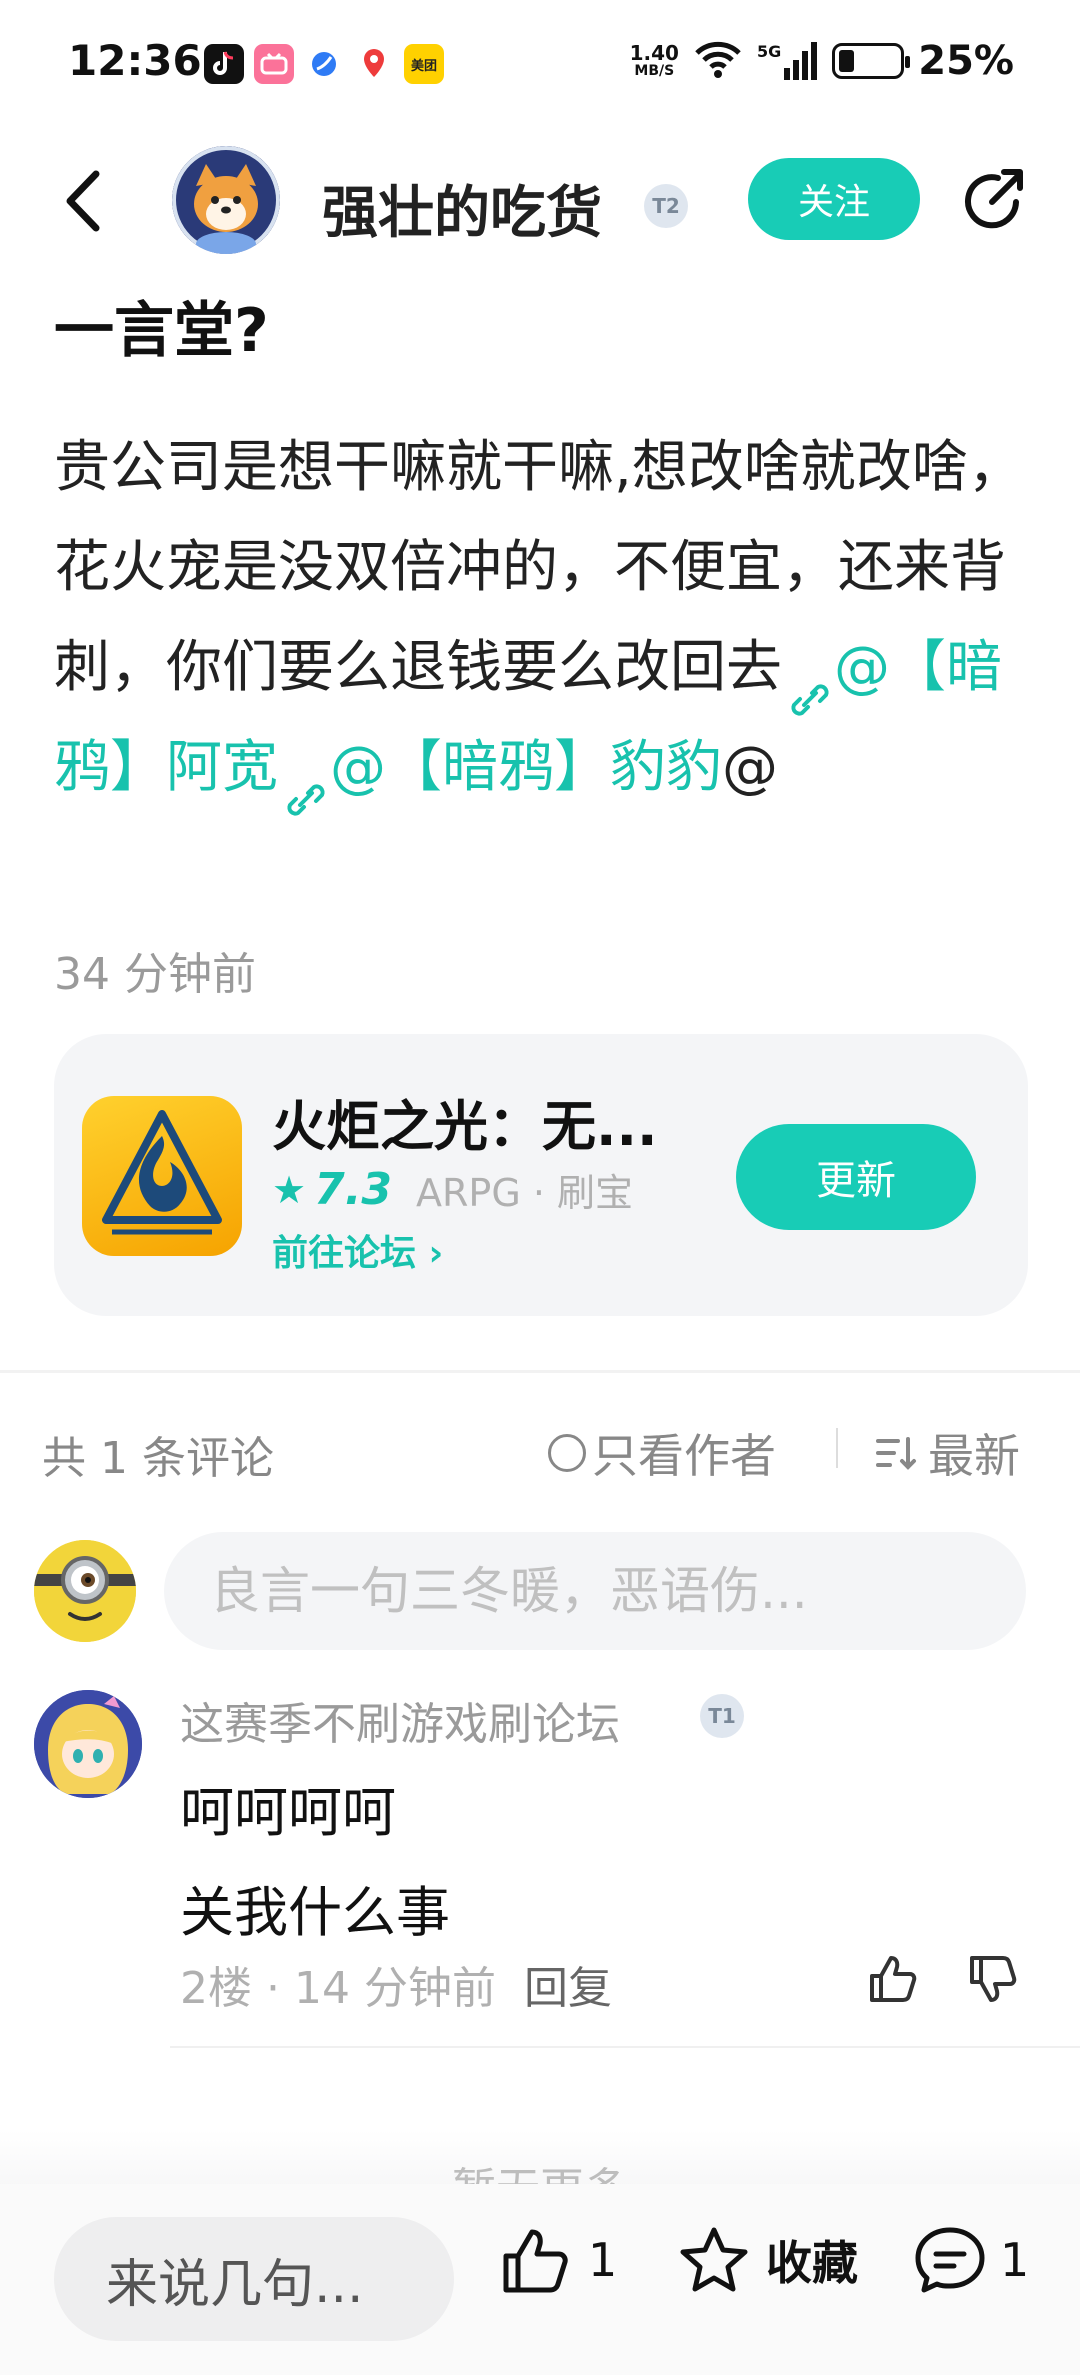 This screenshot has height=2375, width=1080. What do you see at coordinates (822, 61) in the screenshot?
I see `status-right: 1.40 MB/S 5G 25%` at bounding box center [822, 61].